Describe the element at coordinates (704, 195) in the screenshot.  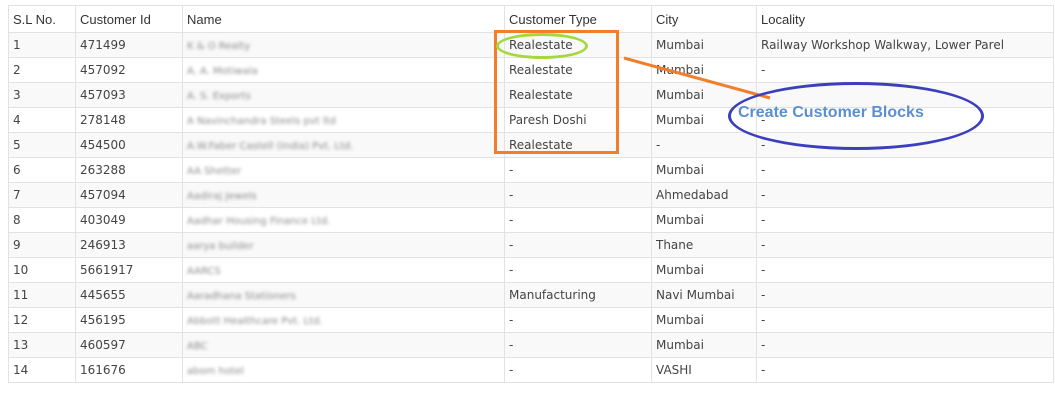
I see `cell-city: Ahmedabad` at that location.